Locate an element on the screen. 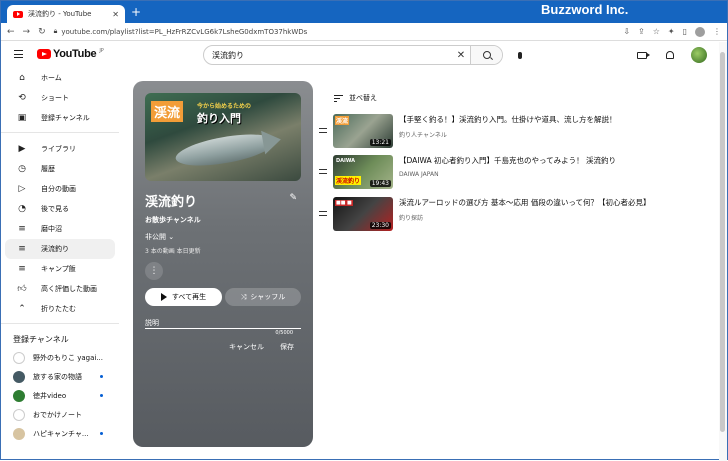  playlist-thumbnail: 渓流 今から始めるための 釣り入門 is located at coordinates (223, 137).